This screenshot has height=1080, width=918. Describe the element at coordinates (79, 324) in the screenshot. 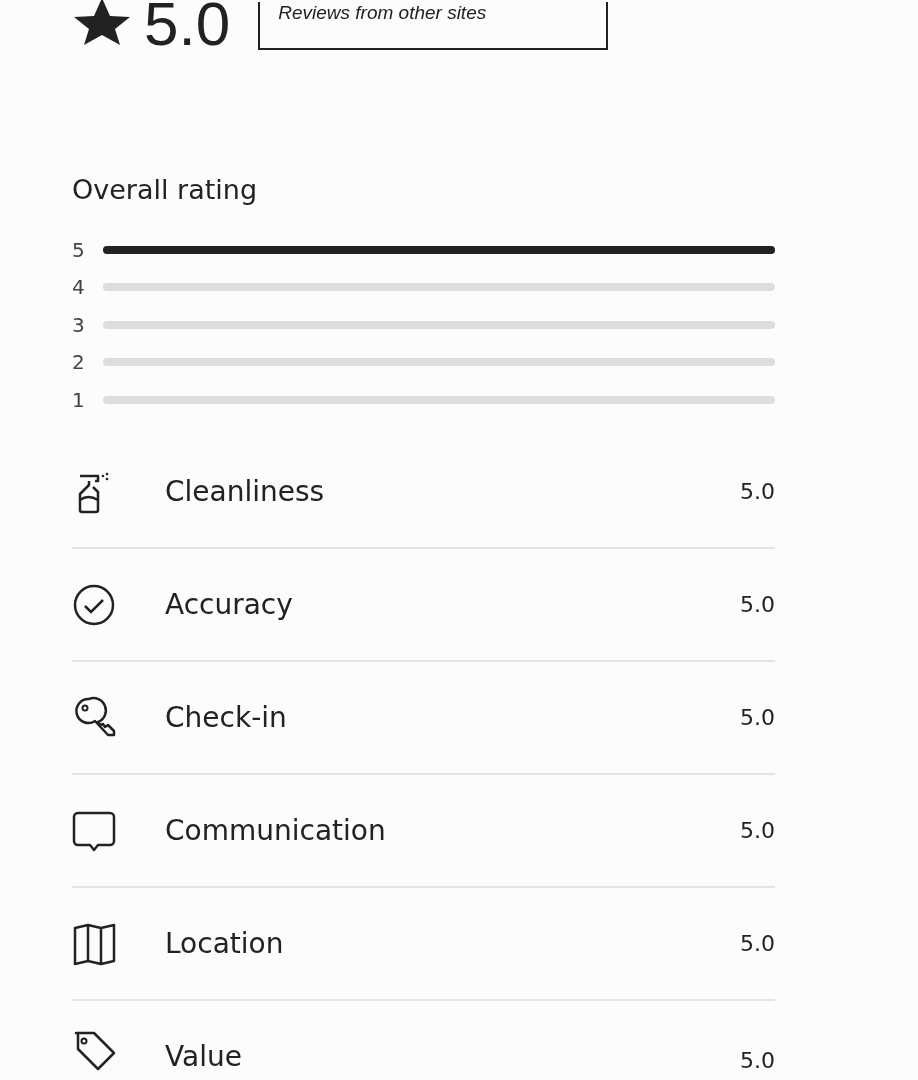

I see `rating-level-label: 3` at that location.